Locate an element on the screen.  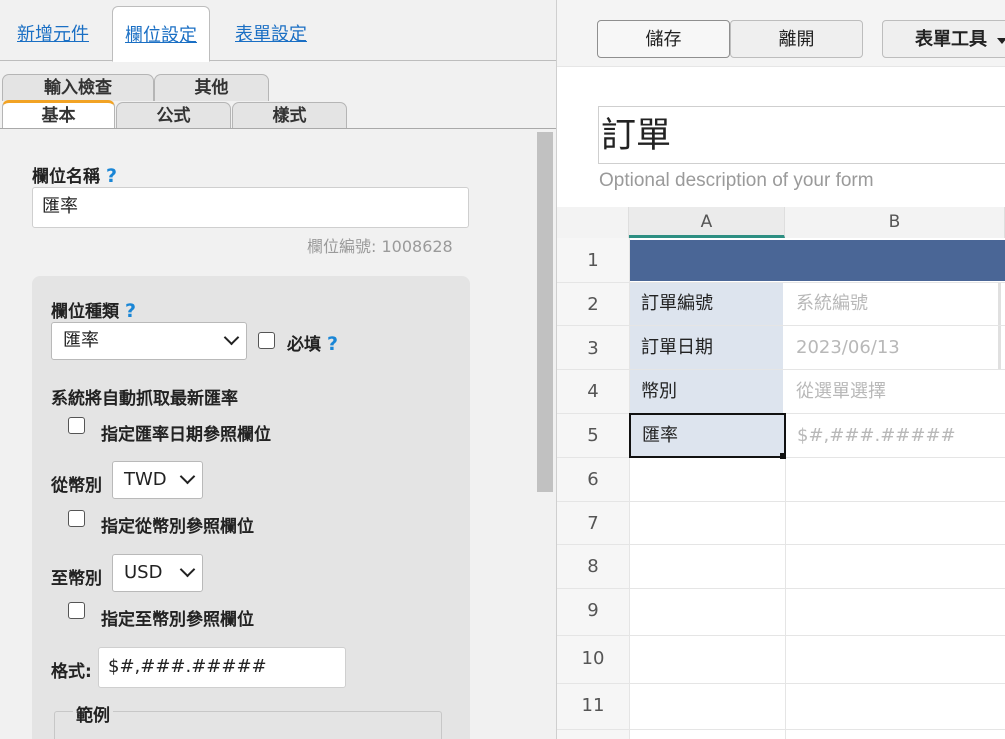
to-currency-label: 至幣別 is located at coordinates (76, 579).